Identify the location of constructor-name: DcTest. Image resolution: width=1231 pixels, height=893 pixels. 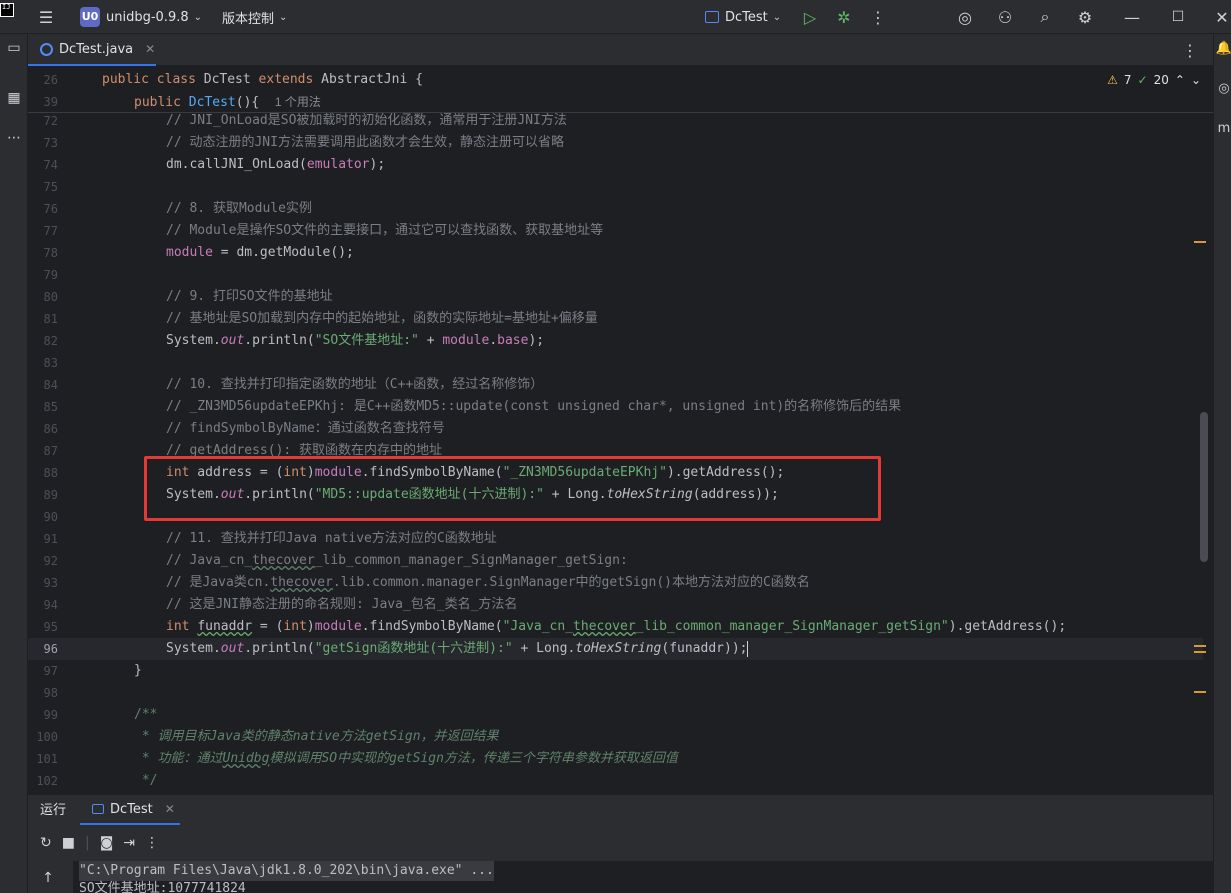
(212, 102).